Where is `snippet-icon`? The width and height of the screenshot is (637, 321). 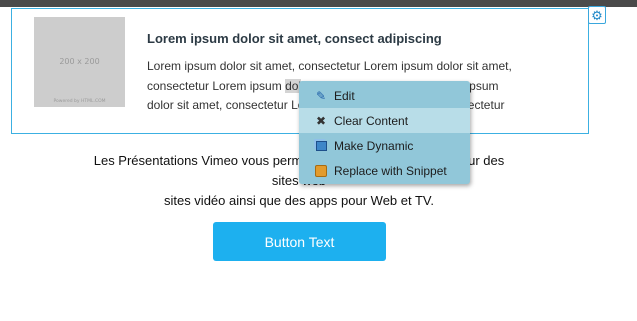 snippet-icon is located at coordinates (321, 171).